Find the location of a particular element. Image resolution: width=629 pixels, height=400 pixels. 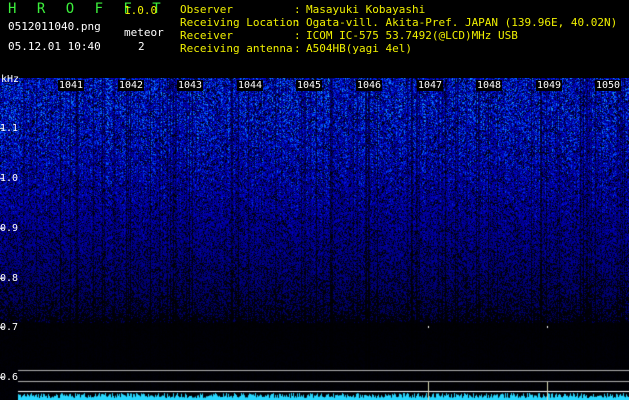

y-tick-label: 0.7 is located at coordinates (9, 327).